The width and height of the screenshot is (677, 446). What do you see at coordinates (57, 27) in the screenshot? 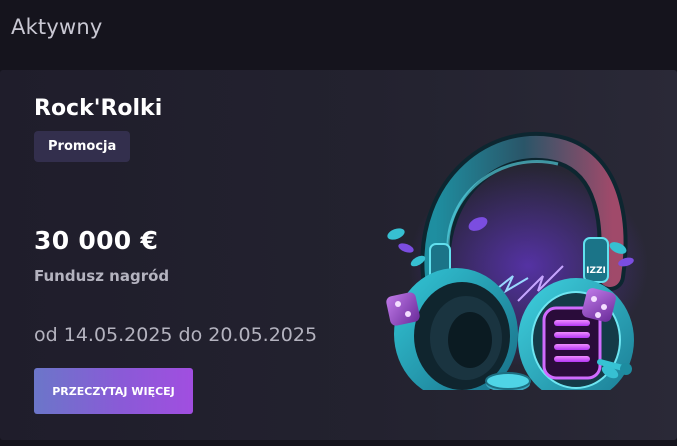
I see `section-title: Aktywny` at bounding box center [57, 27].